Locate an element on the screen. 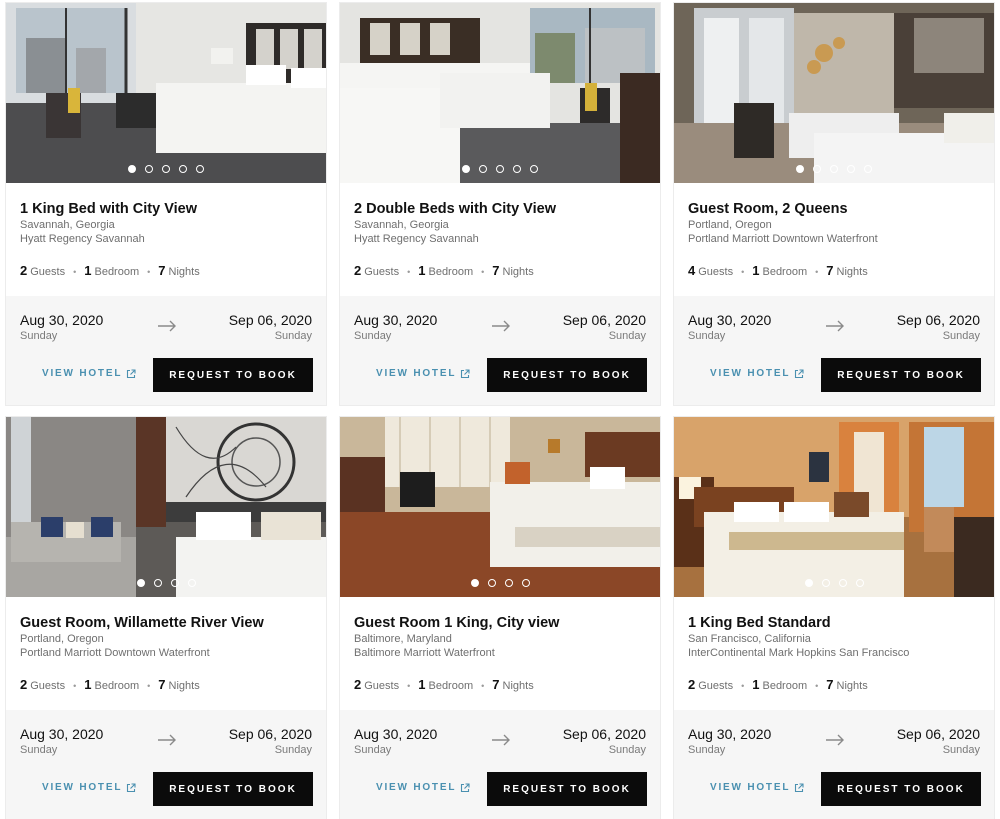 Image resolution: width=1000 pixels, height=819 pixels. room-title: Guest Room, 2 Queens is located at coordinates (768, 209).